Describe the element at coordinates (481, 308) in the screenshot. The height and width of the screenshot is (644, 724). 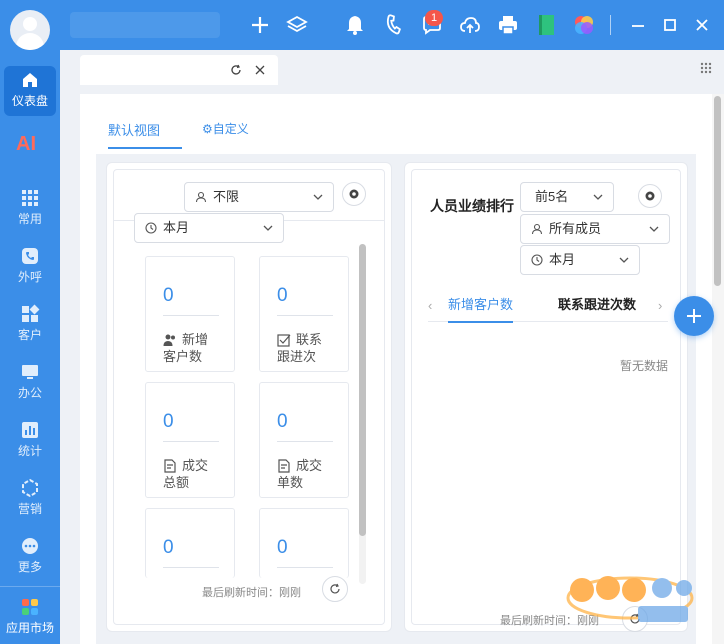
I see `tab-new-customers: 新增客户数` at that location.